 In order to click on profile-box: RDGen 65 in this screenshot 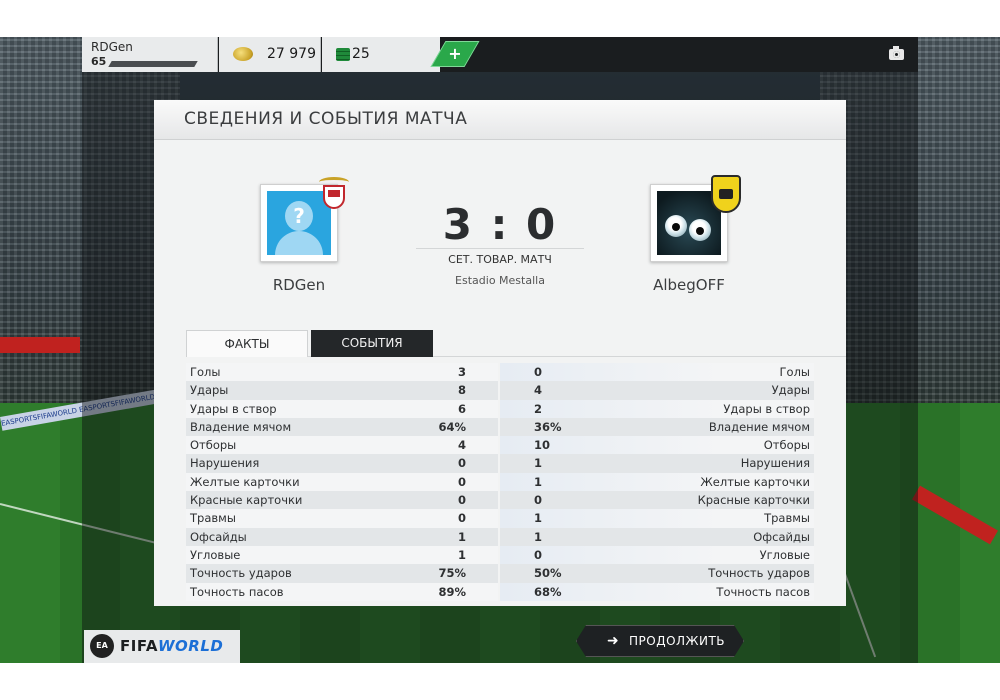, I will do `click(150, 54)`.